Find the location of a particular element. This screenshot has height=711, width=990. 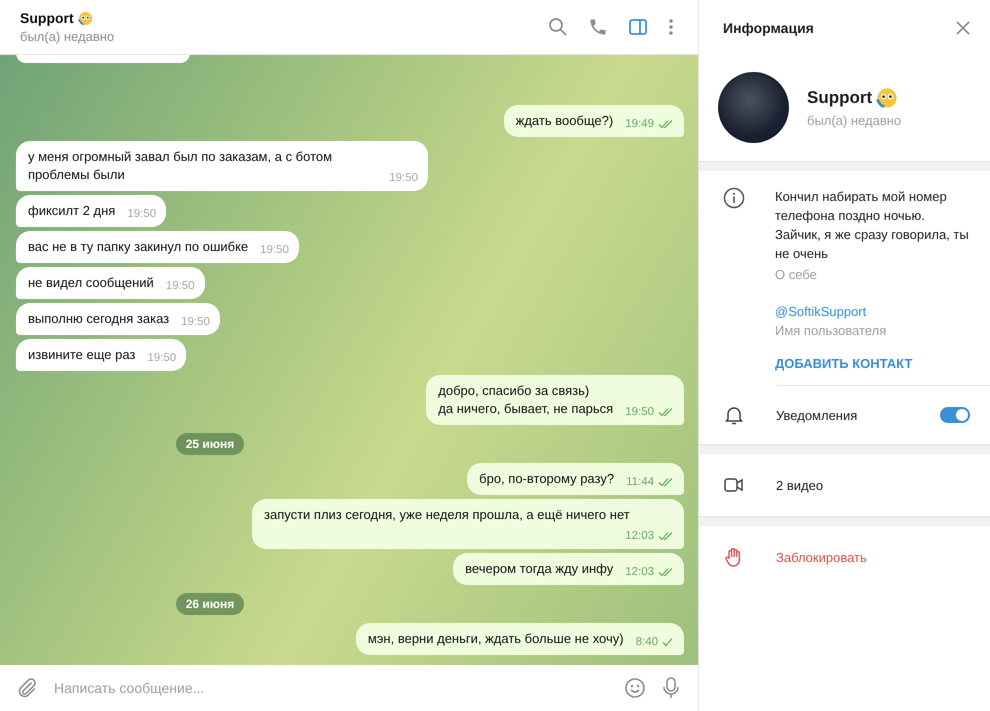

message-text: вас не в ту папку закинул по ошибке is located at coordinates (138, 247).